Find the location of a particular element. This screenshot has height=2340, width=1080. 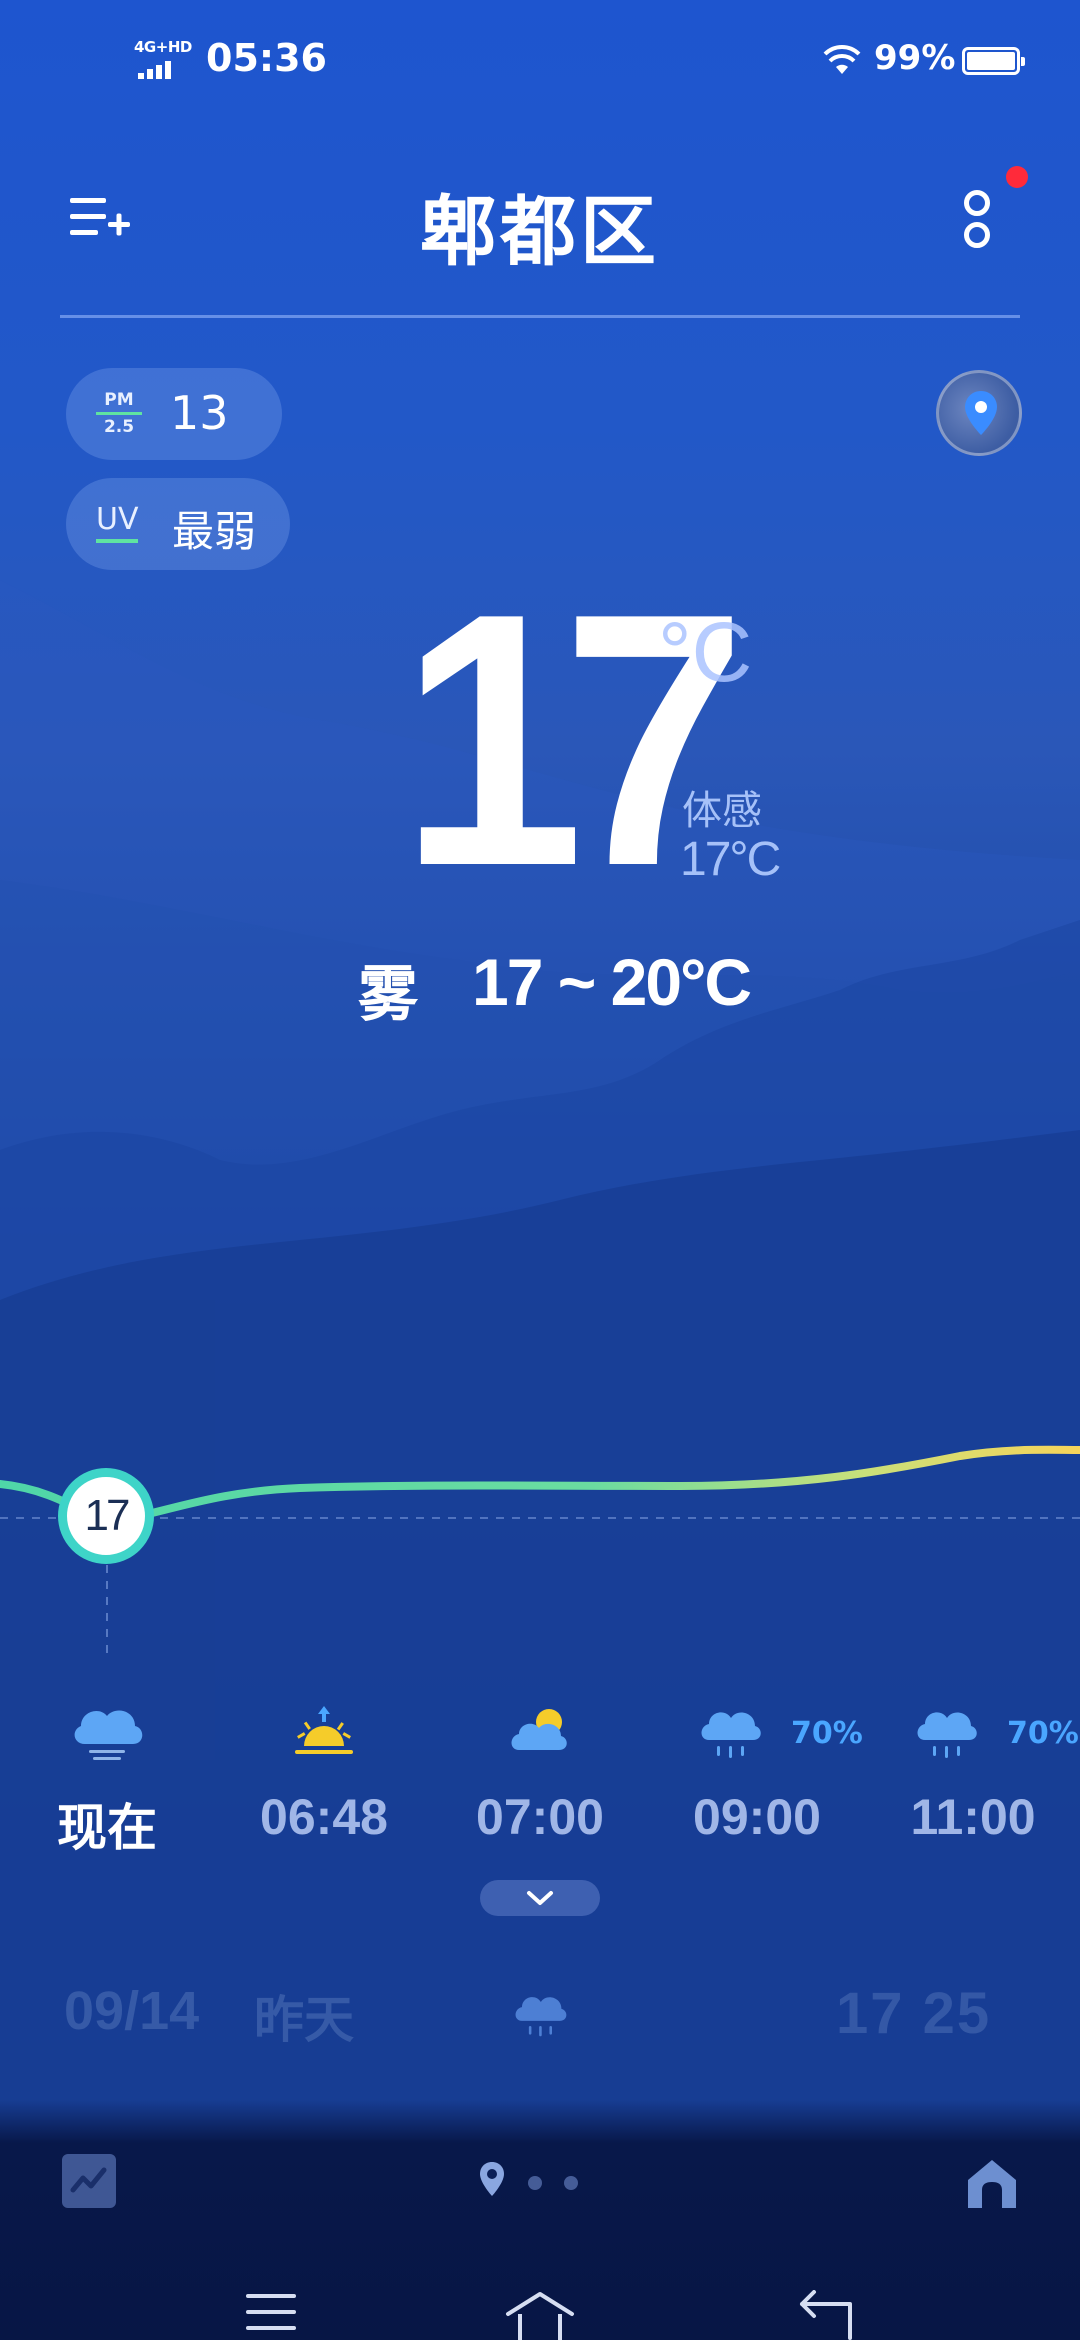

system-navigation-bar is located at coordinates (540, 2315).